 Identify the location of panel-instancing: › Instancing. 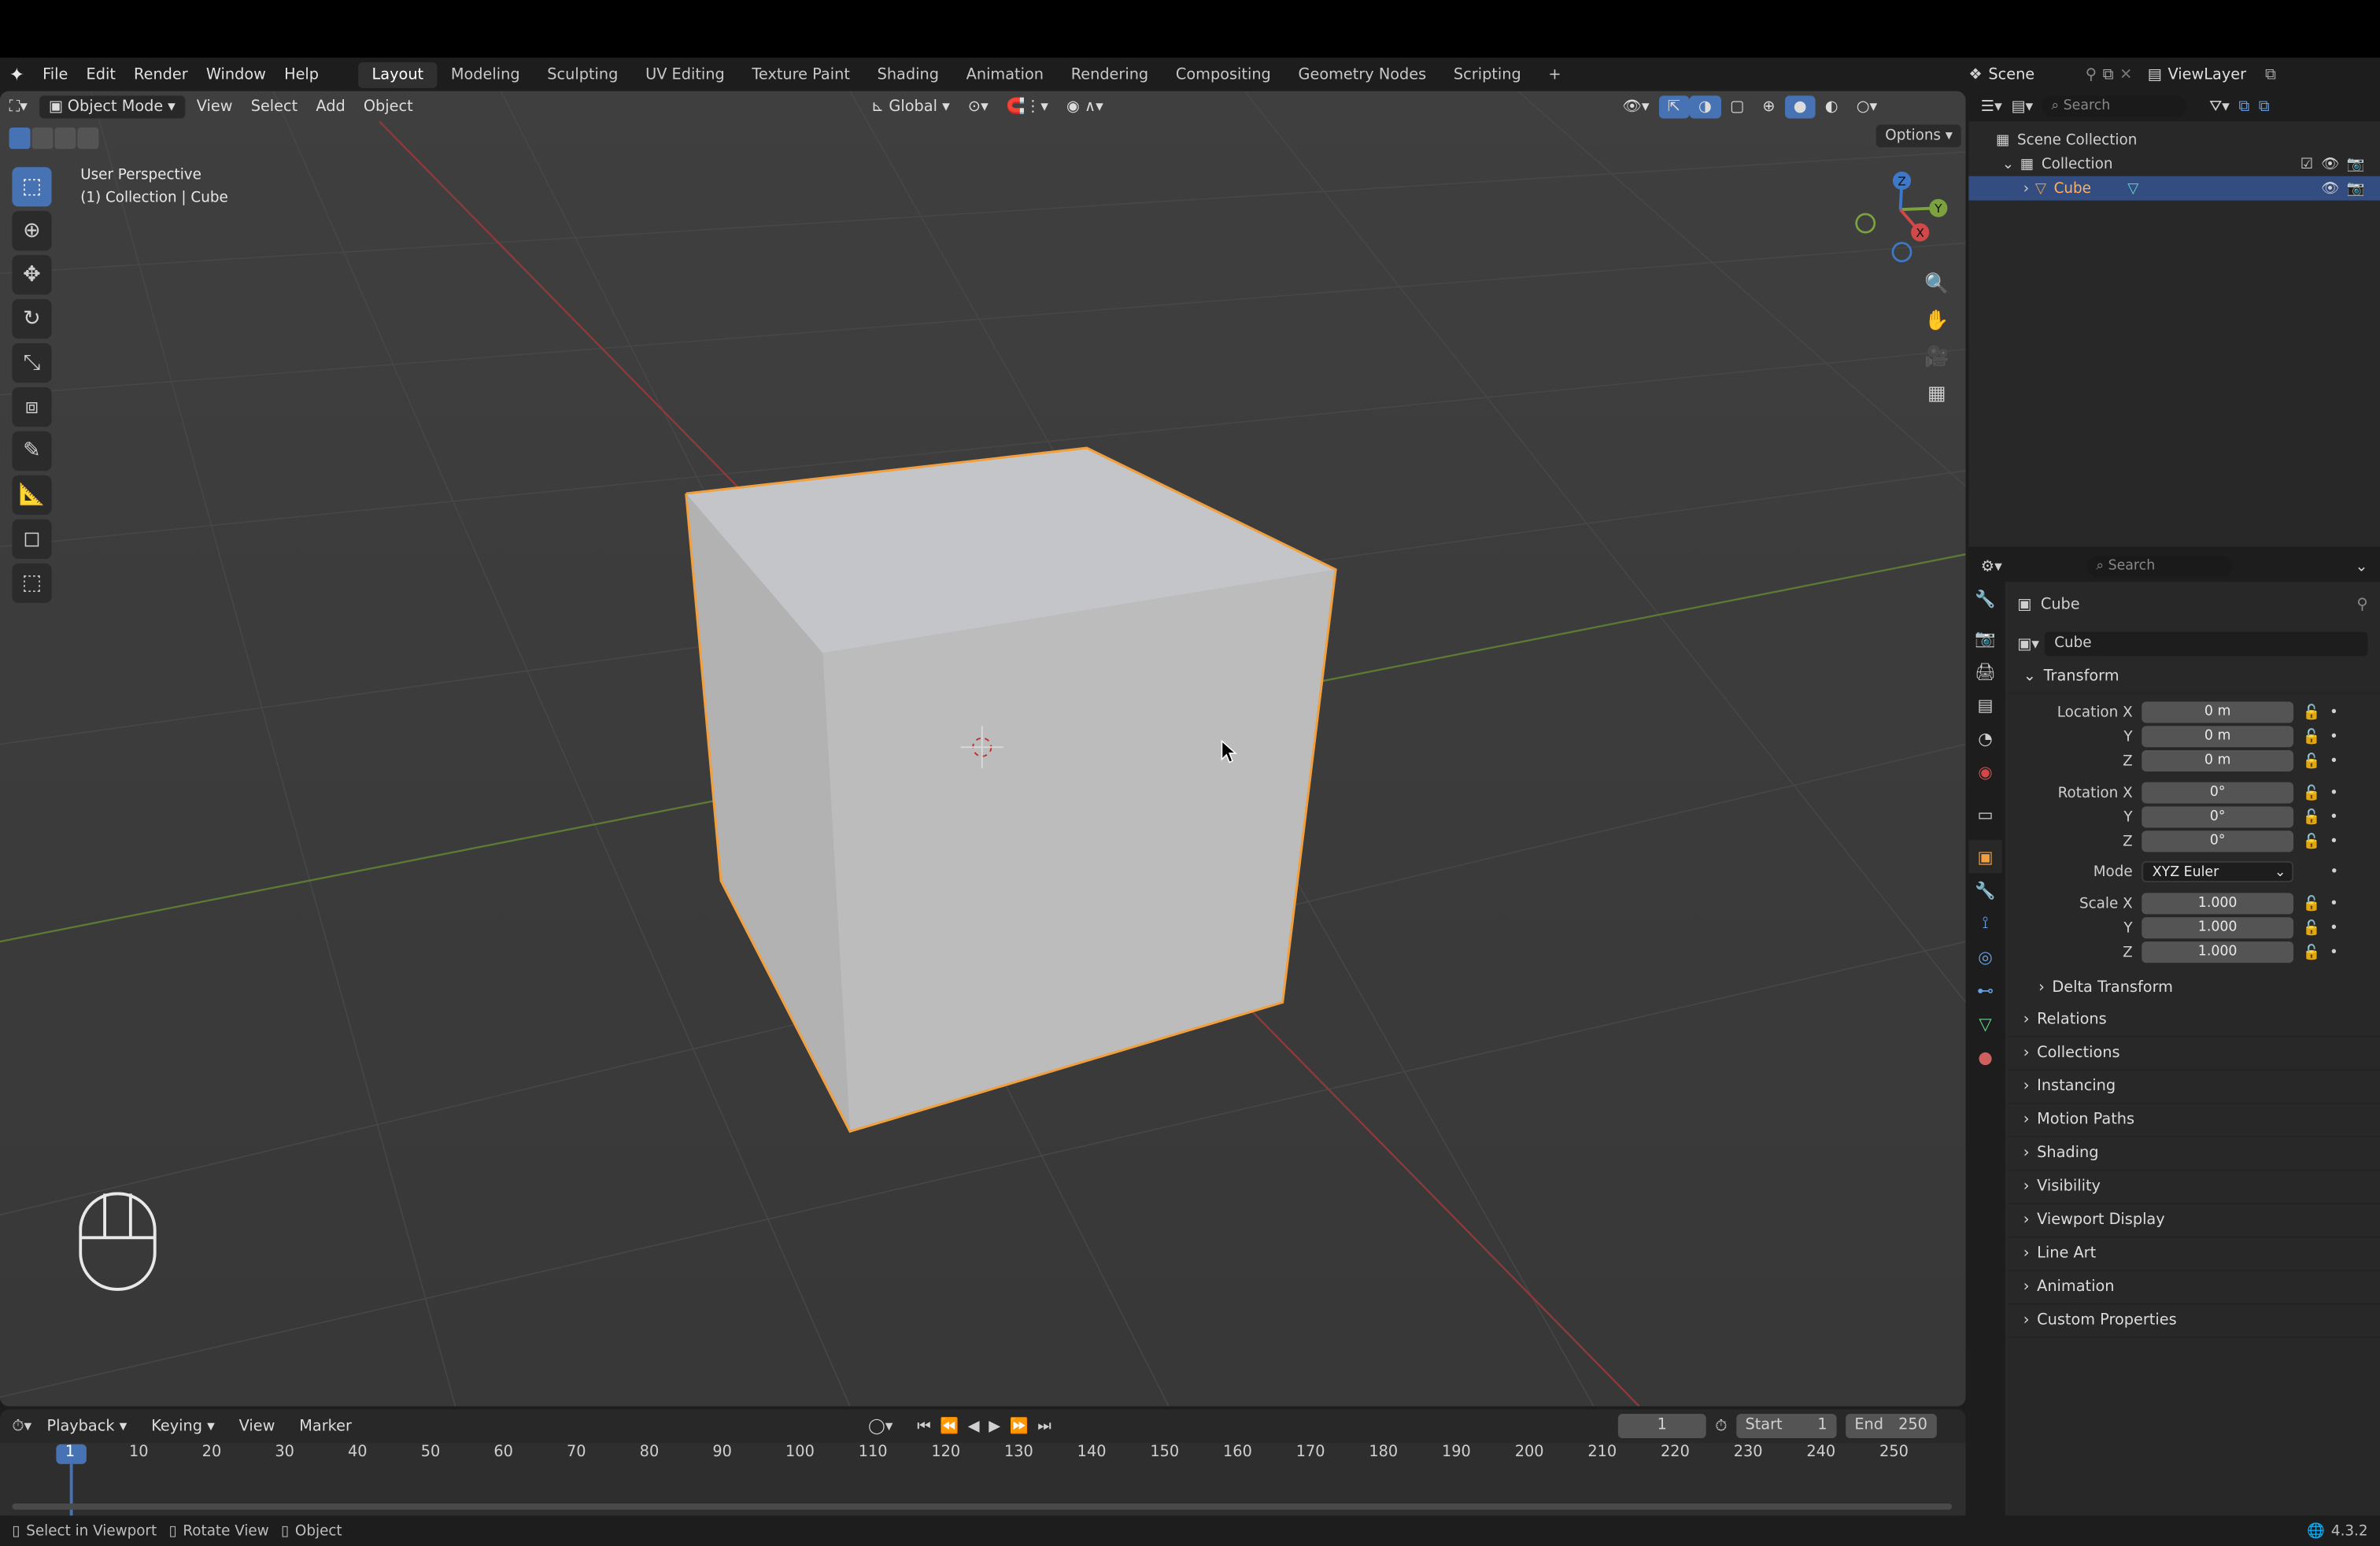
(2194, 1087).